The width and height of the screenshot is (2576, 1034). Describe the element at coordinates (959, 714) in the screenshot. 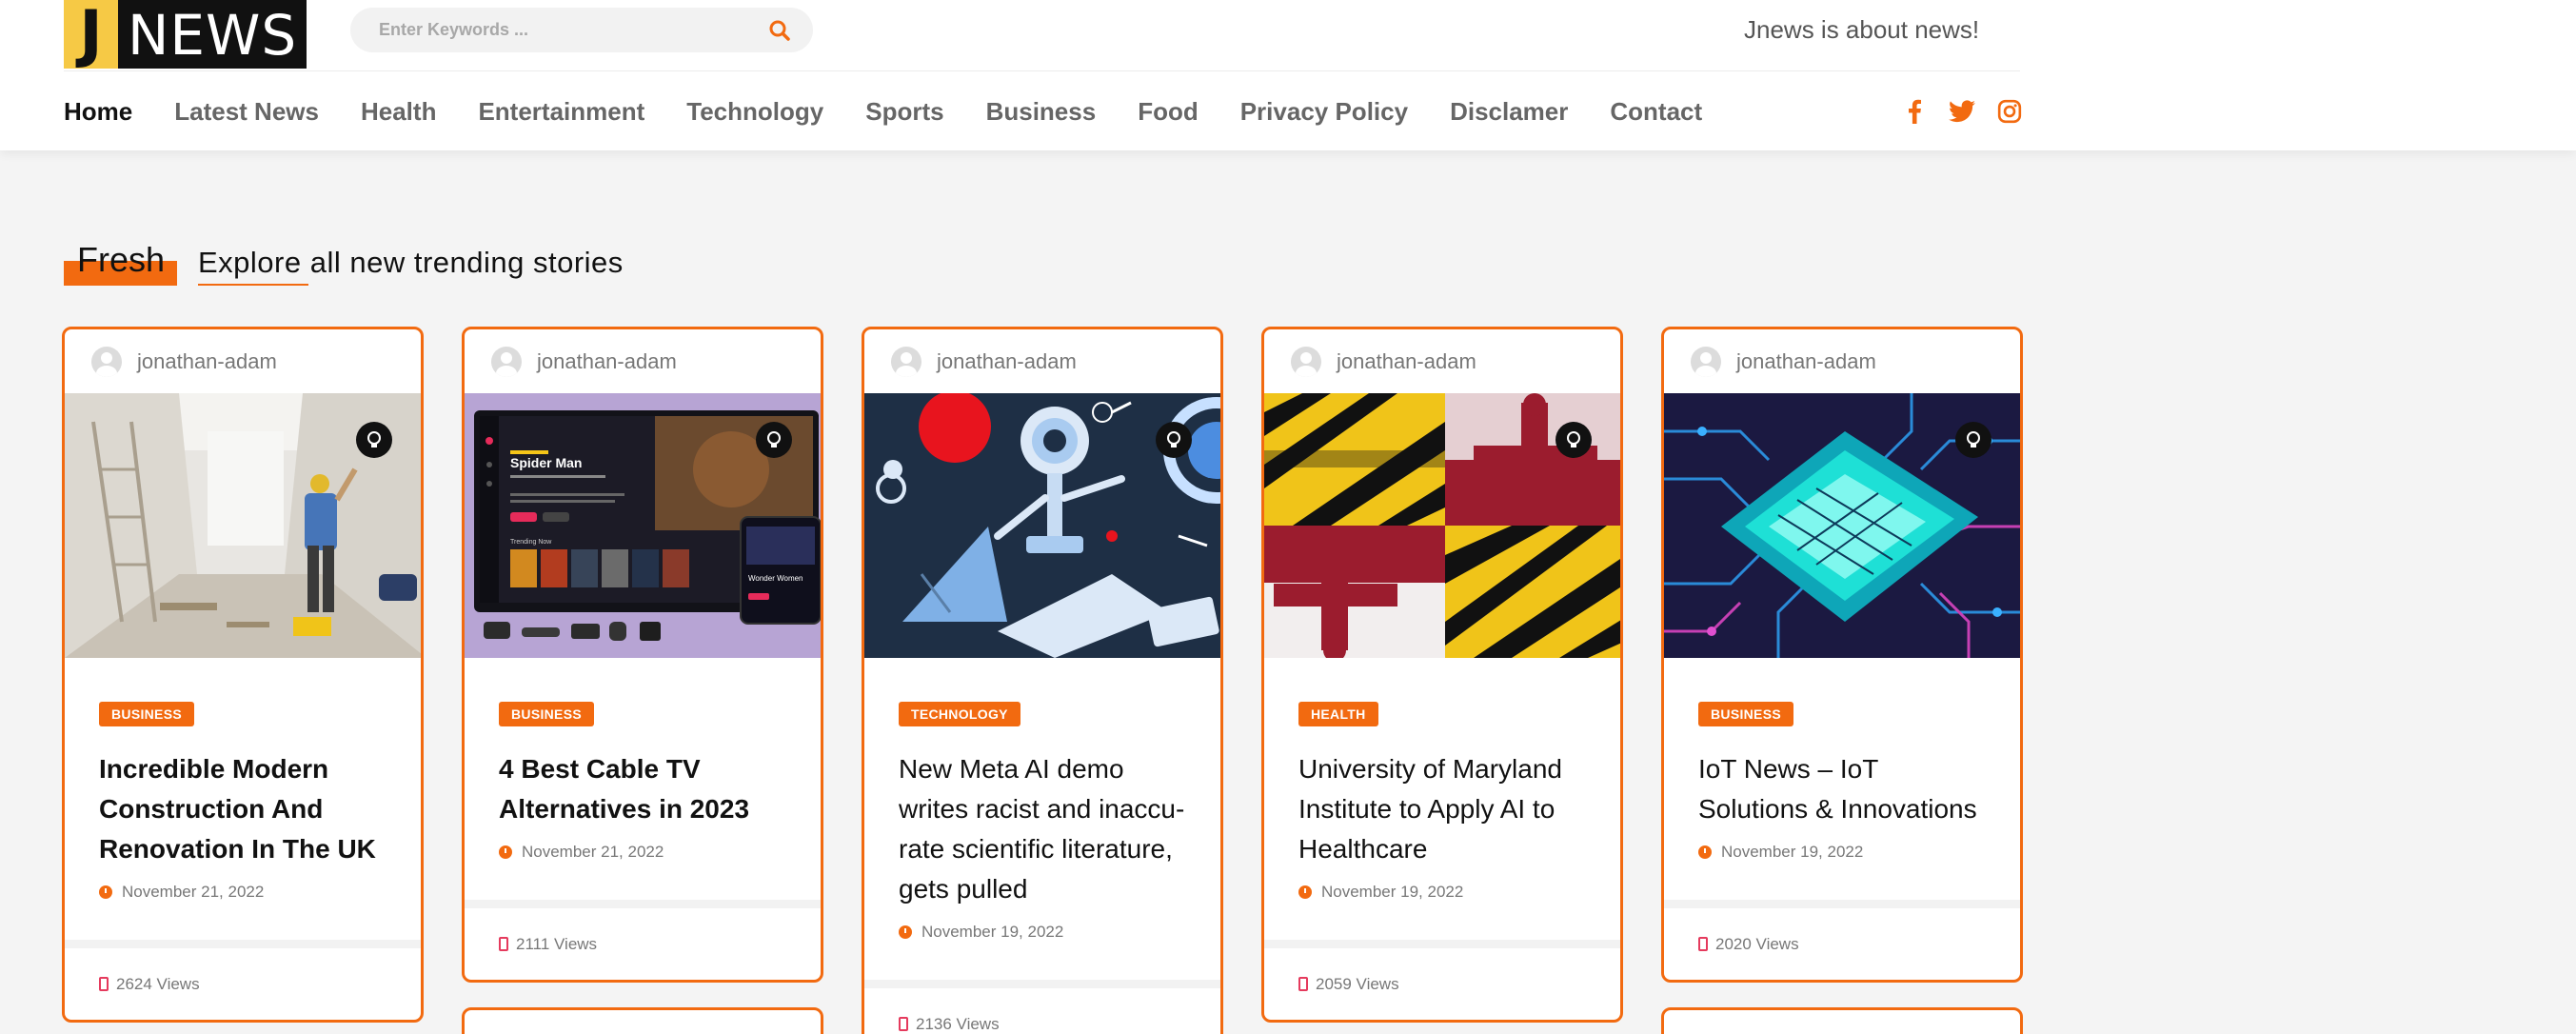

I see `category-badge: TECHNOLOGY` at that location.